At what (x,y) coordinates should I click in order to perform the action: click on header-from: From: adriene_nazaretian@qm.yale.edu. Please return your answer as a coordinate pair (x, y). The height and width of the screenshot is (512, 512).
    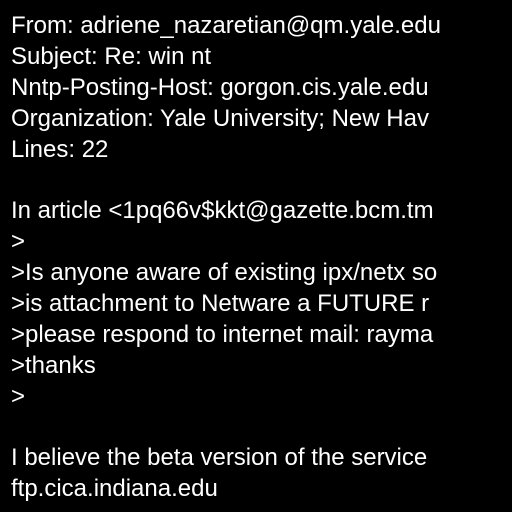
    Looking at the image, I should click on (226, 25).